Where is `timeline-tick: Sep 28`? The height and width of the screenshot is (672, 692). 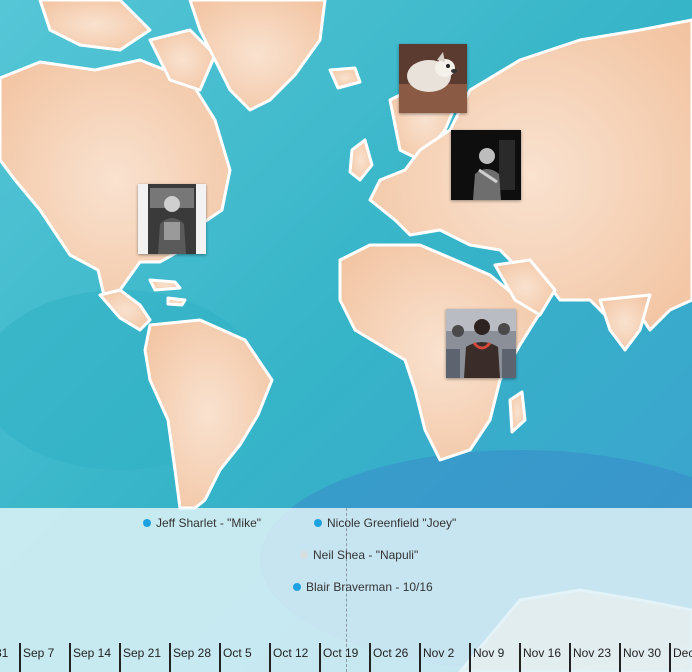 timeline-tick: Sep 28 is located at coordinates (190, 657).